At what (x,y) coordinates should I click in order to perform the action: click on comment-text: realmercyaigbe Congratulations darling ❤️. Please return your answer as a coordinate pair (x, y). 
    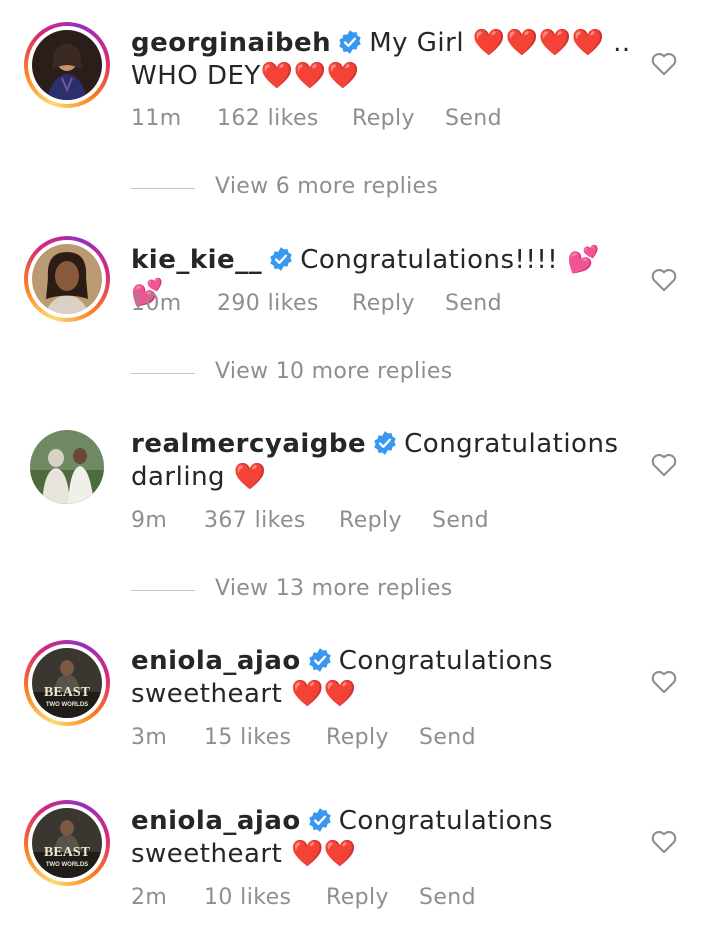
    Looking at the image, I should click on (381, 461).